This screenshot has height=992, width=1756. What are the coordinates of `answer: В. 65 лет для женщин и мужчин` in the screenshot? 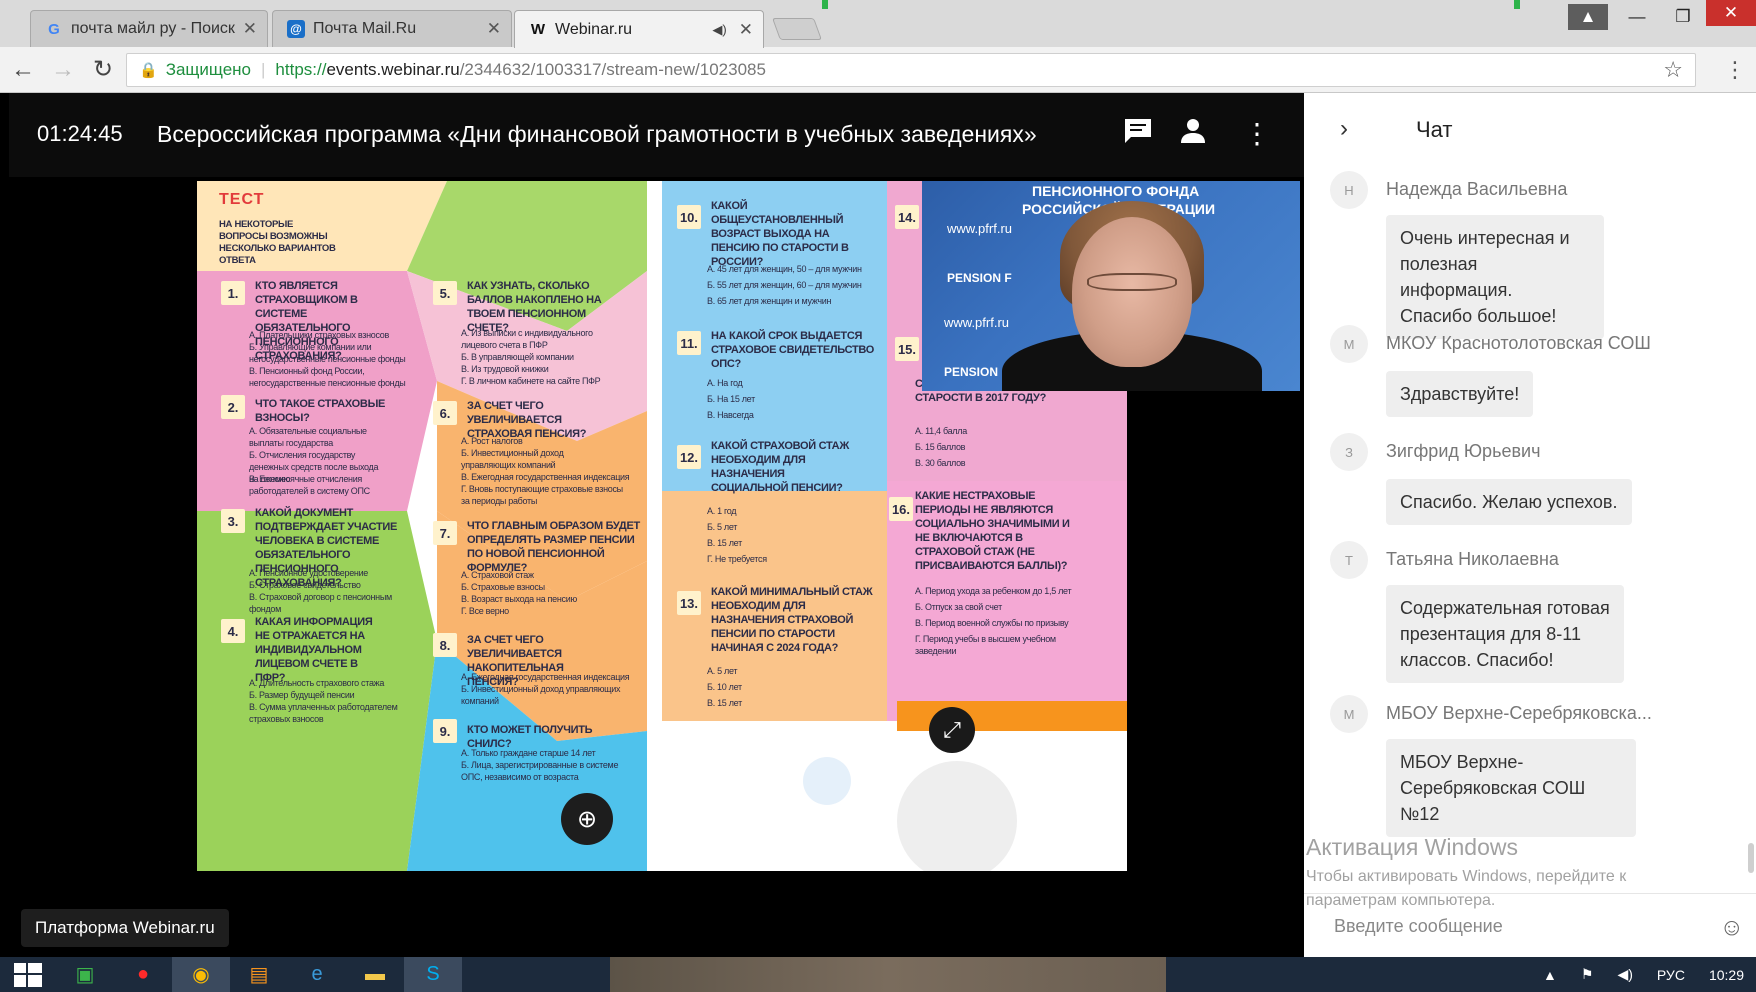 It's located at (769, 301).